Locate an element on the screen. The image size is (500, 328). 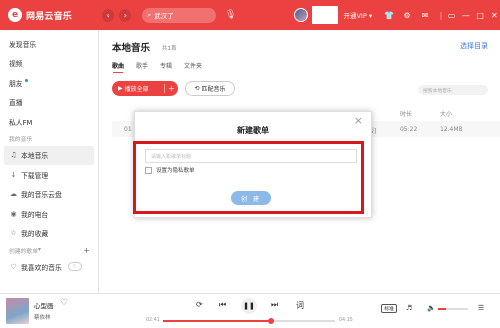
created-playlists-header: 创建的歌单 ▾ + is located at coordinates (49, 250).